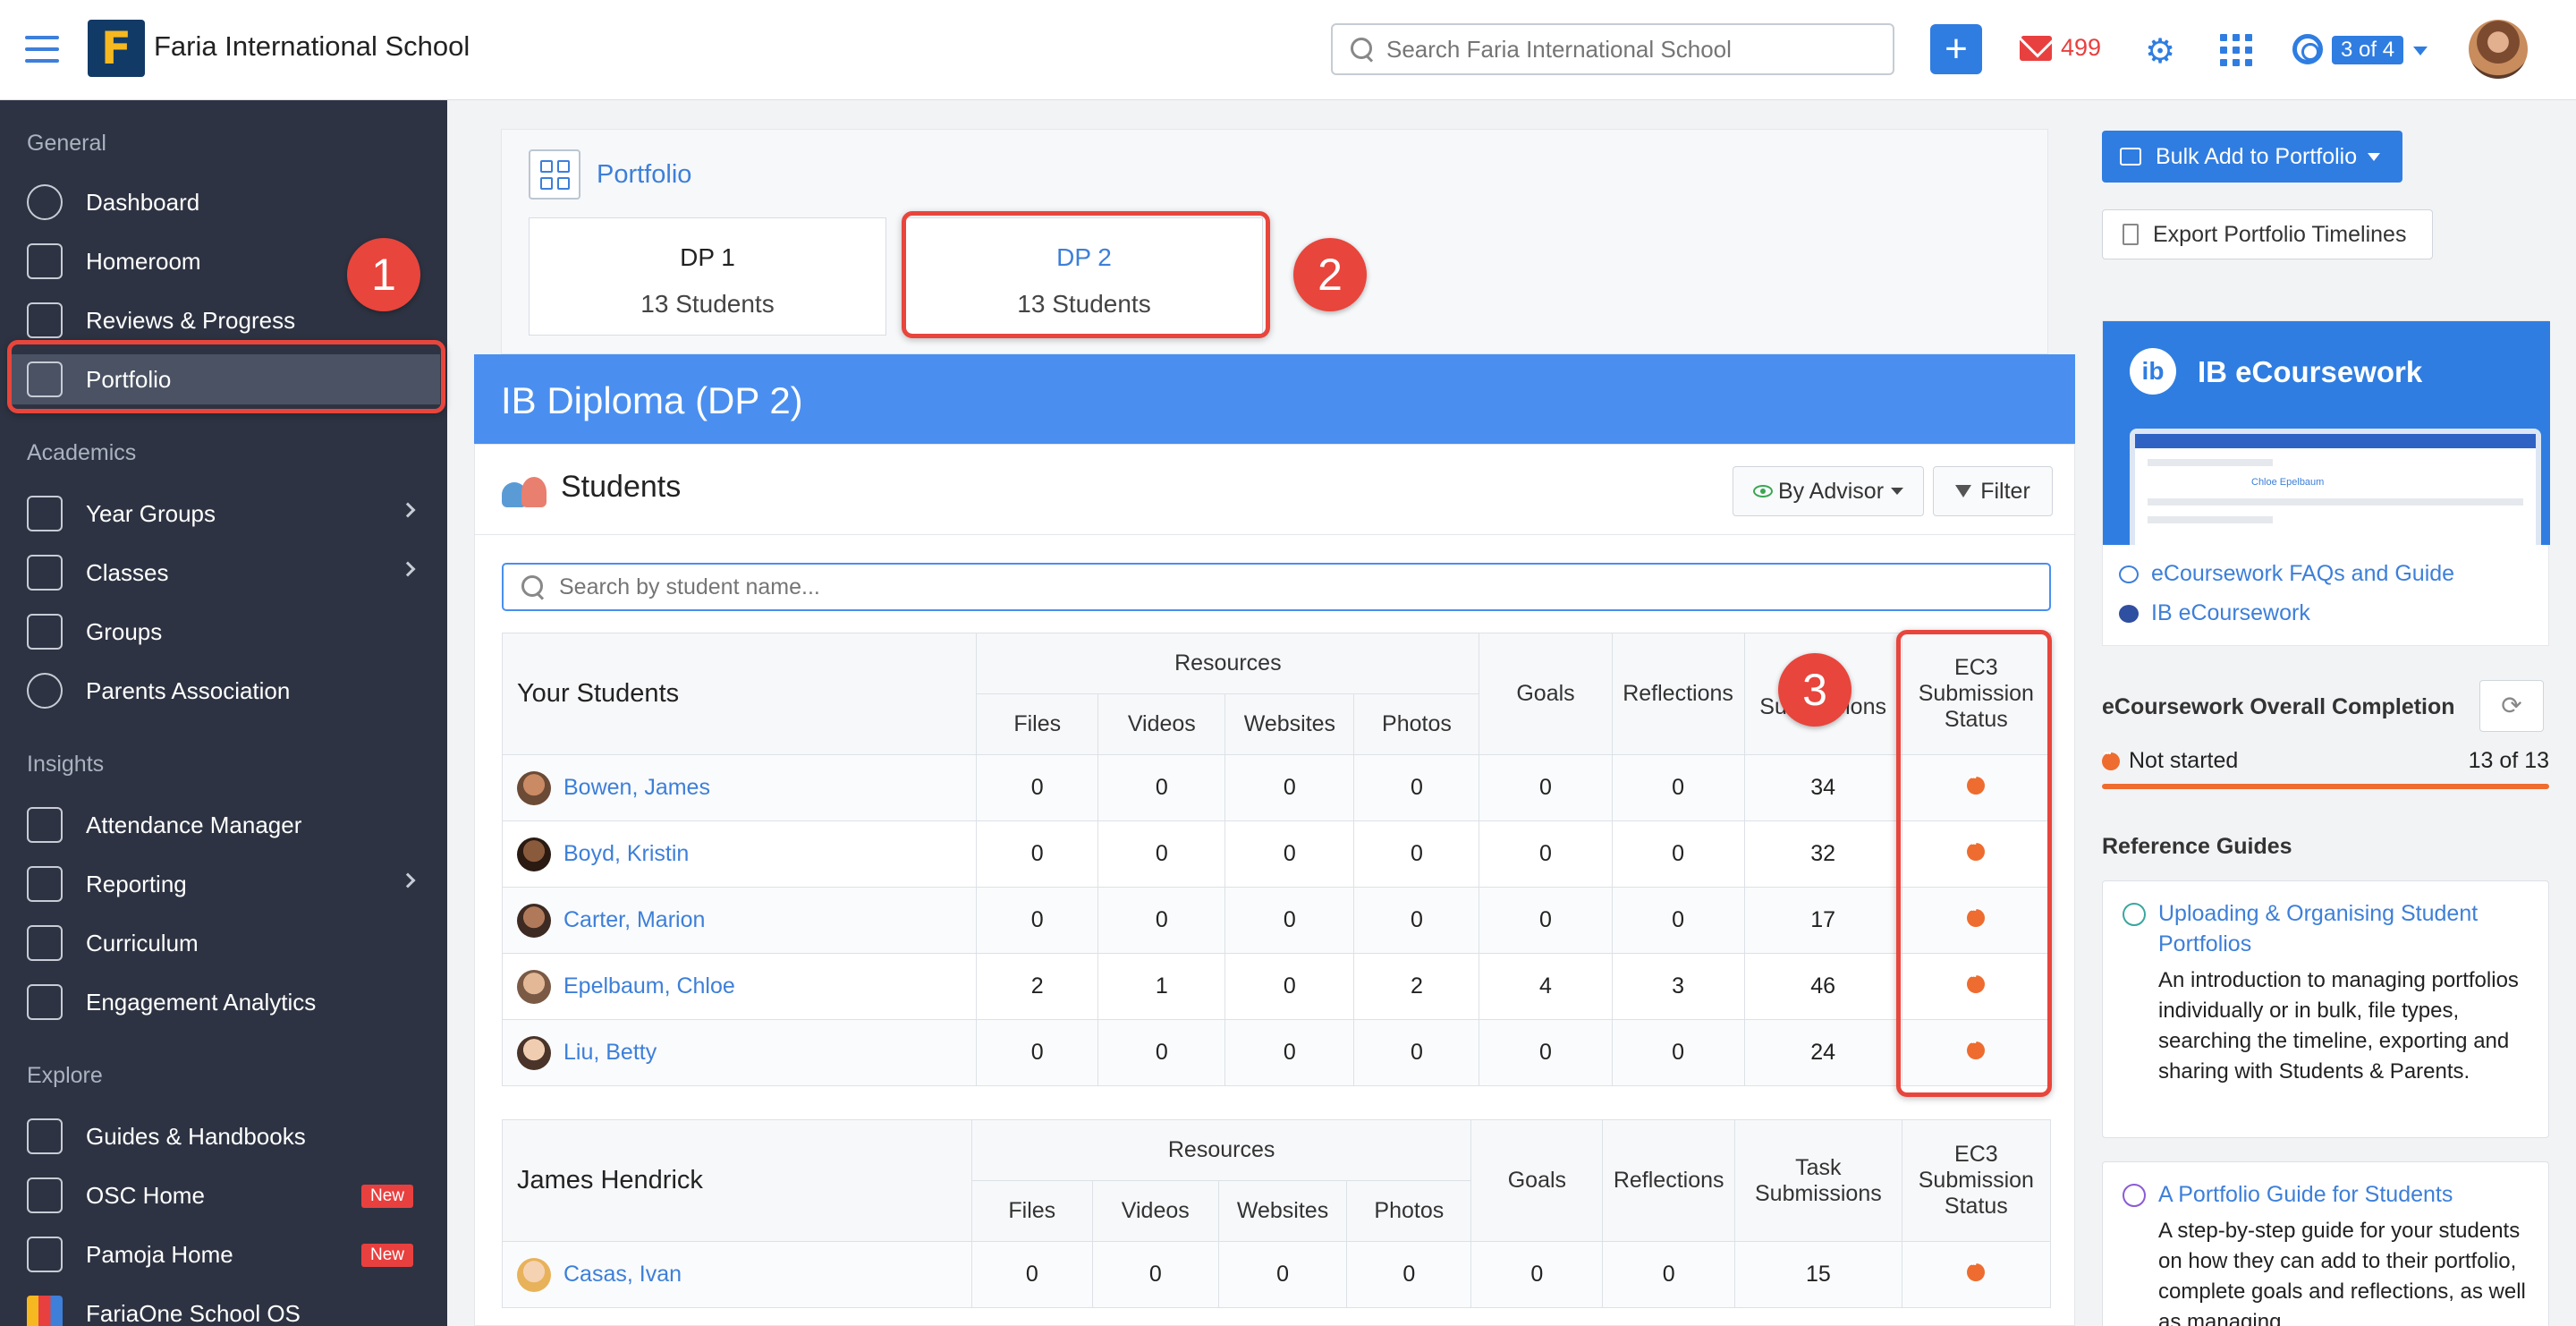  I want to click on tasks-cell: 15, so click(1818, 1274).